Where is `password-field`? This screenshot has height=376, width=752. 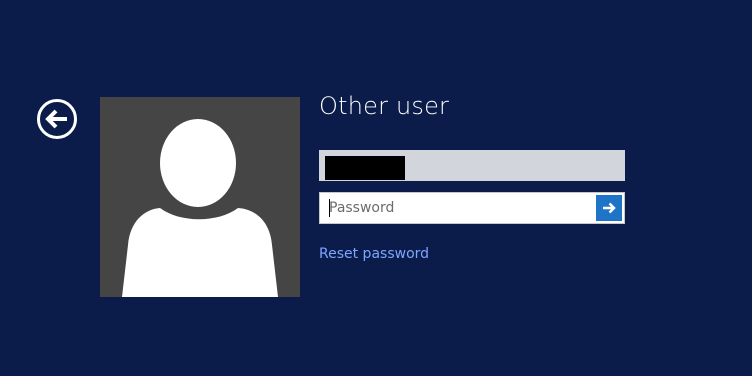 password-field is located at coordinates (472, 208).